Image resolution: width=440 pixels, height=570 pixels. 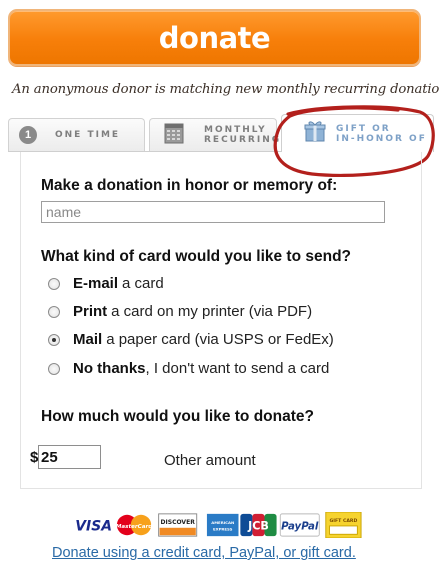 I want to click on svg-text: EXPRESS, so click(x=223, y=529).